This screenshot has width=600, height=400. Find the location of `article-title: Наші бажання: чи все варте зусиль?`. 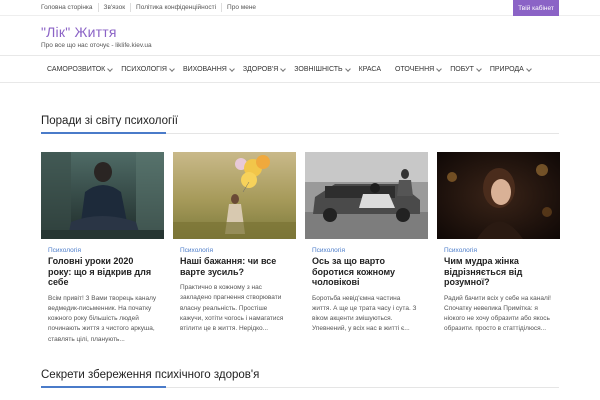

article-title: Наші бажання: чи все варте зусиль? is located at coordinates (234, 266).